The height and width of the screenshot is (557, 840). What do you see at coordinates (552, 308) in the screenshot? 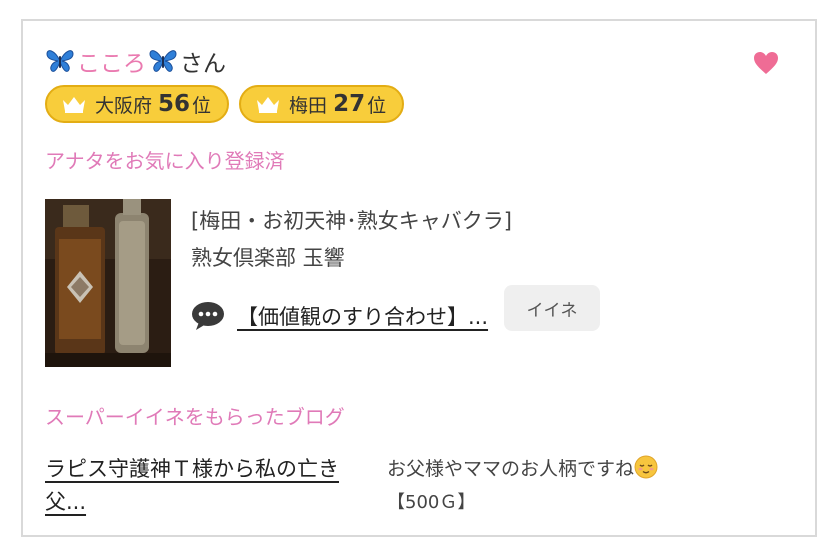
I see `like-button: イイネ` at bounding box center [552, 308].